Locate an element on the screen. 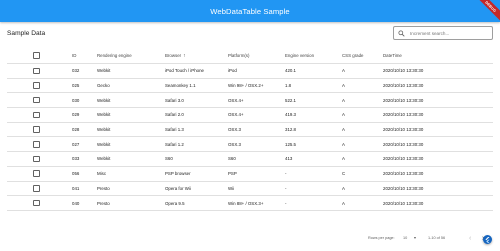 This screenshot has width=500, height=251. header-version: Engine version is located at coordinates (299, 55).